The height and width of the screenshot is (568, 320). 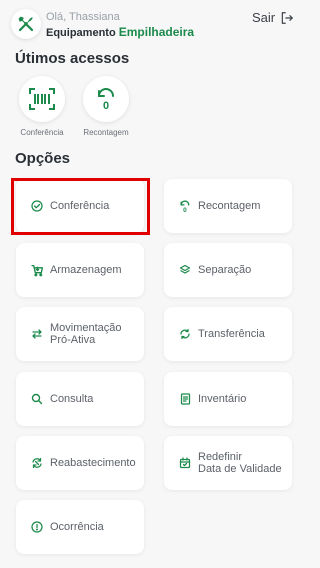 What do you see at coordinates (37, 463) in the screenshot?
I see `refill-icon` at bounding box center [37, 463].